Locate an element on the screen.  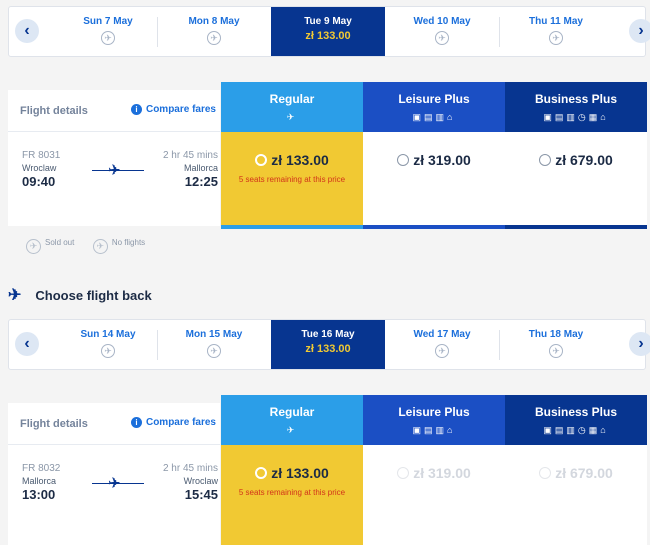
origin-city: Wroclaw is located at coordinates (39, 168).